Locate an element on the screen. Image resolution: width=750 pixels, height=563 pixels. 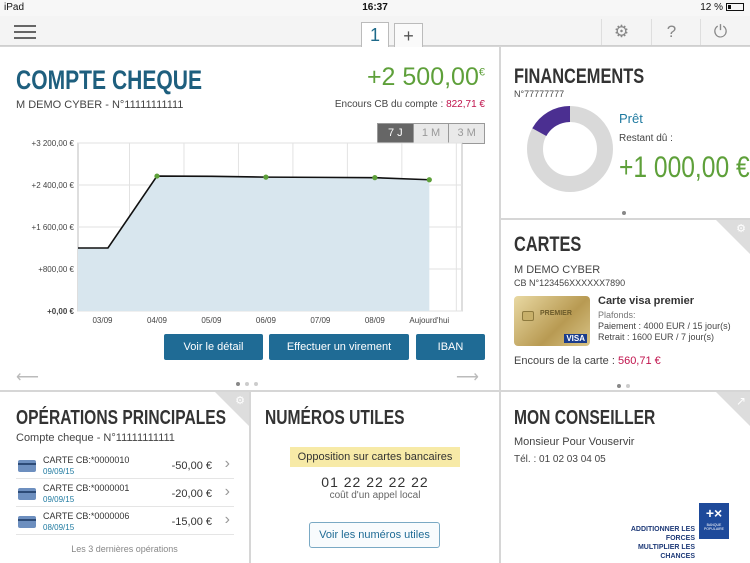
x-tick-label: 06/09 is located at coordinates (266, 320).